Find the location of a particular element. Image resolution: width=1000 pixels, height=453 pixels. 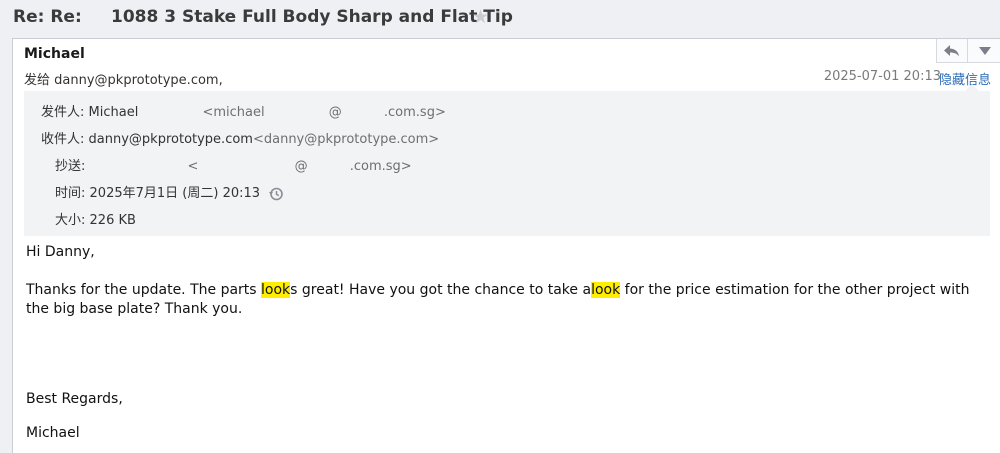

body-line-1-a: Thanks for the update. The parts is located at coordinates (144, 290).